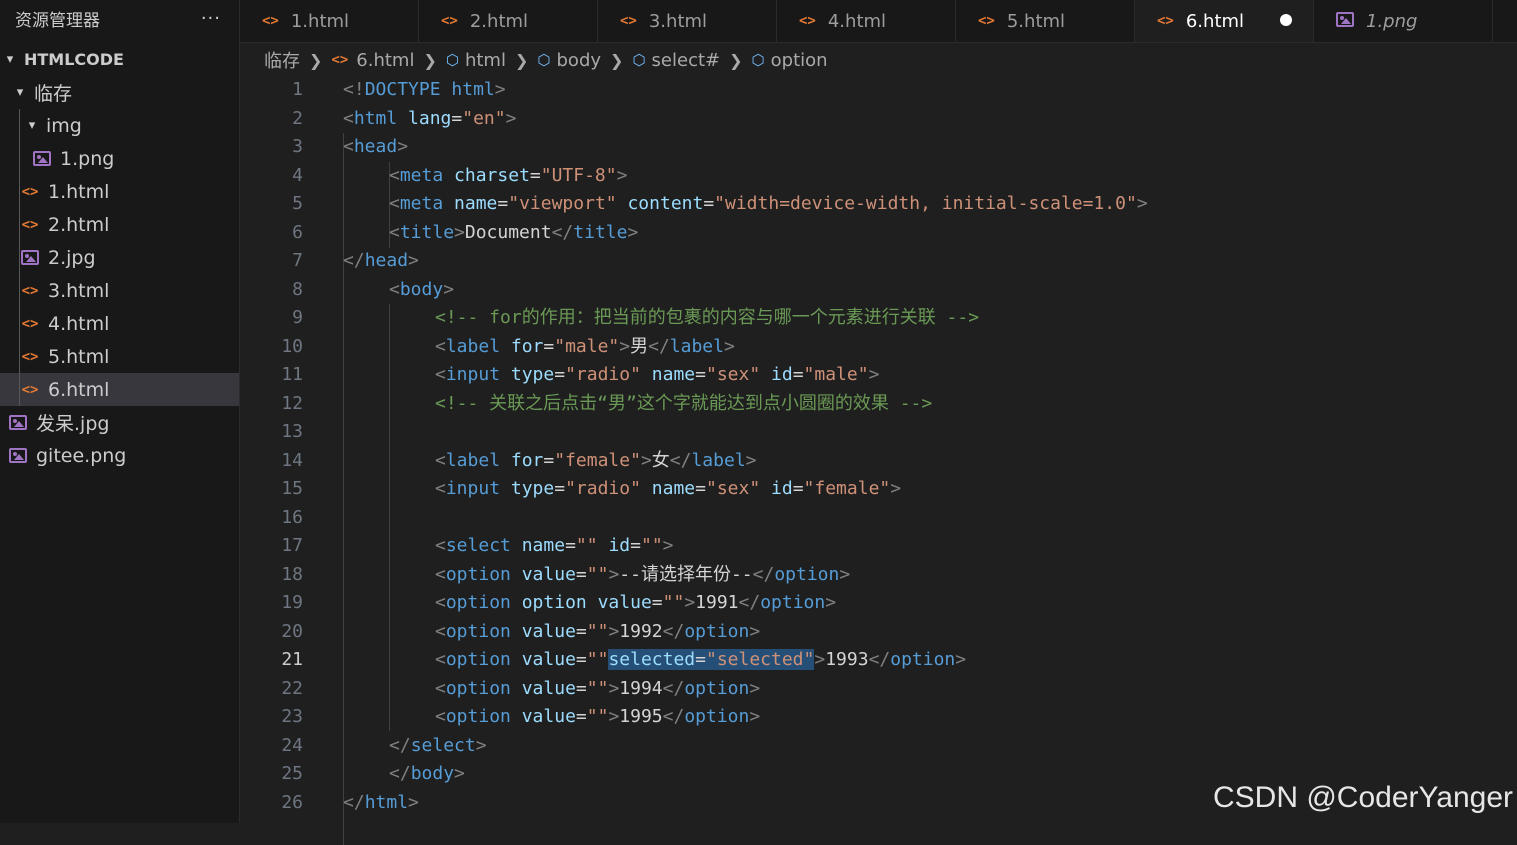  Describe the element at coordinates (866, 21) in the screenshot. I see `tab-4-html: <> 4.html` at that location.